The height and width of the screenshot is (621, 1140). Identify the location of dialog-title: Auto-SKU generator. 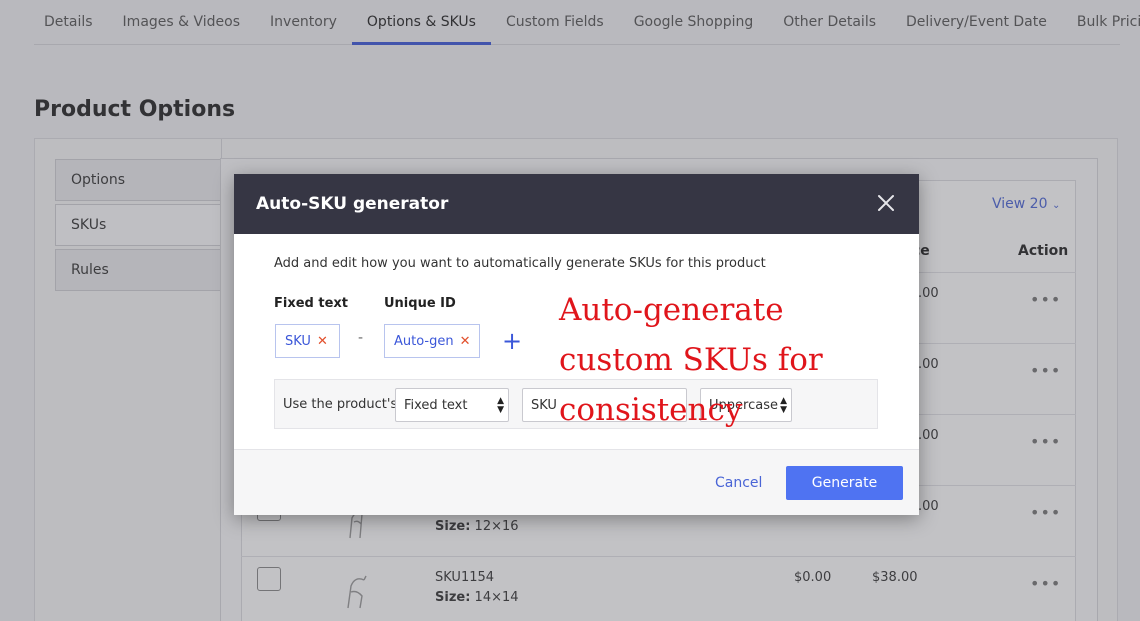
(352, 204).